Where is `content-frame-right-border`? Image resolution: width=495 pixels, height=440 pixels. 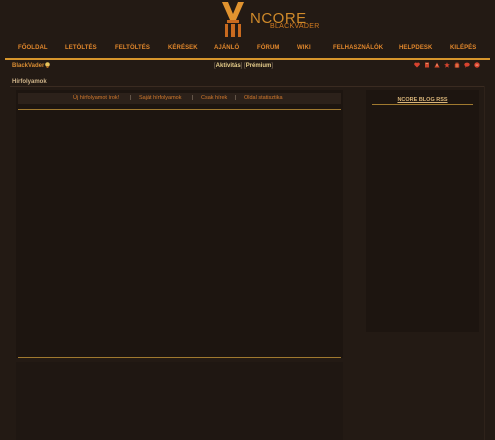
content-frame-right-border is located at coordinates (484, 263).